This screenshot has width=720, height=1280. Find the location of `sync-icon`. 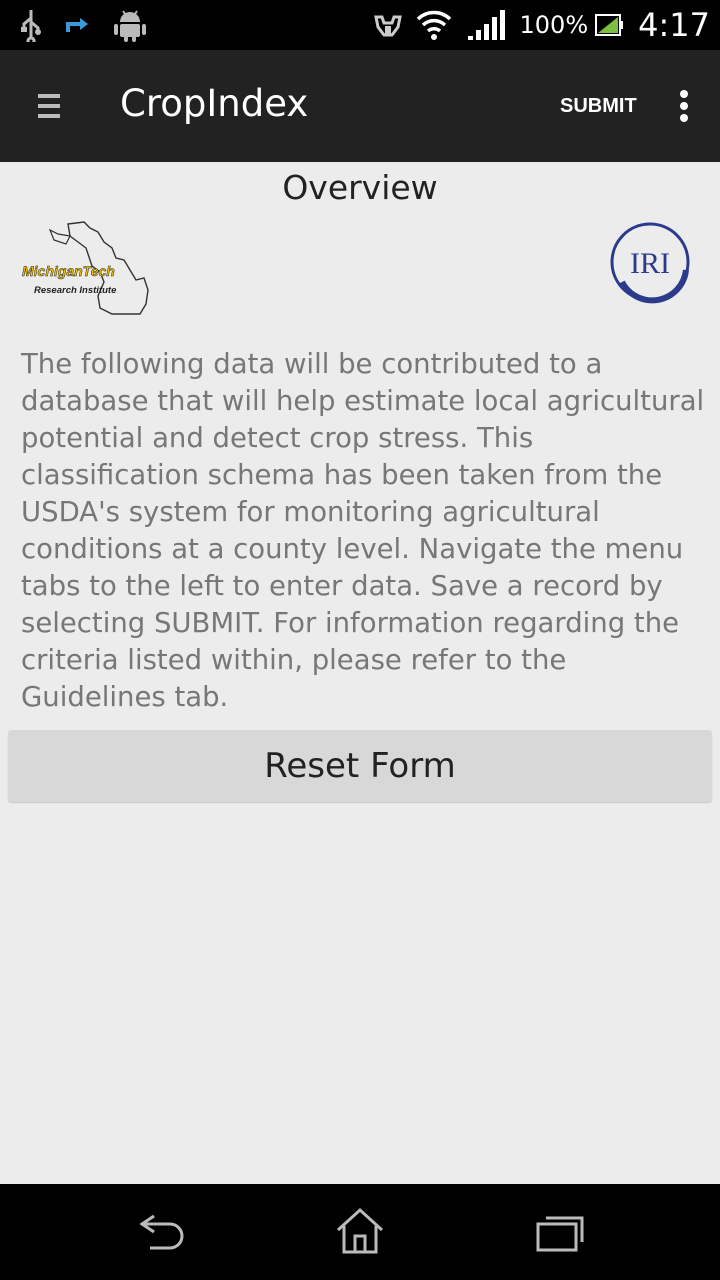

sync-icon is located at coordinates (77, 25).